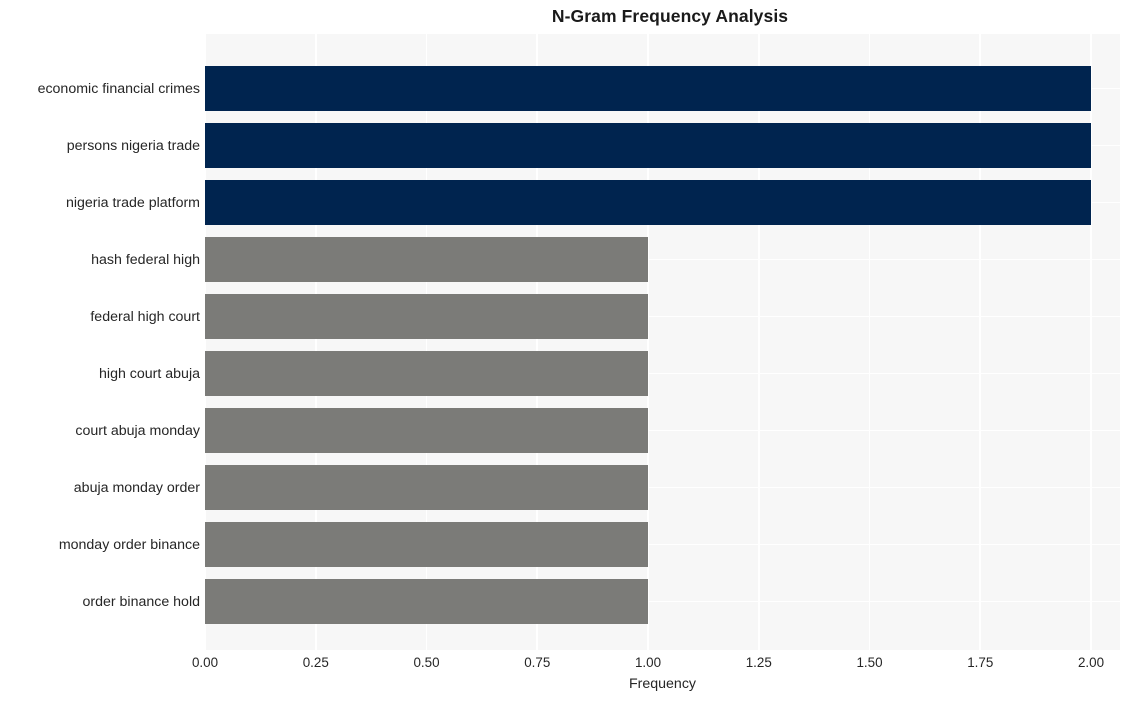 Image resolution: width=1145 pixels, height=701 pixels. I want to click on y-axis-tick-label: high court abuja, so click(149, 373).